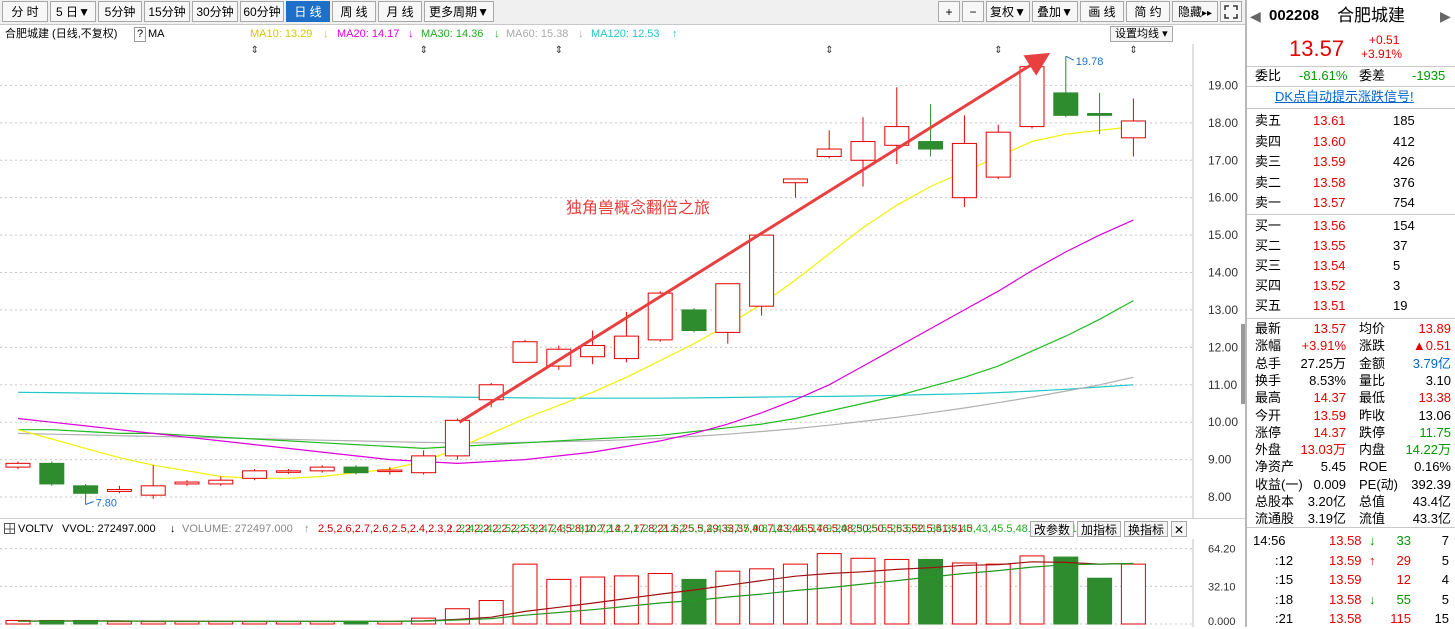 The height and width of the screenshot is (629, 1455). I want to click on zoom-out-button: −, so click(973, 11).